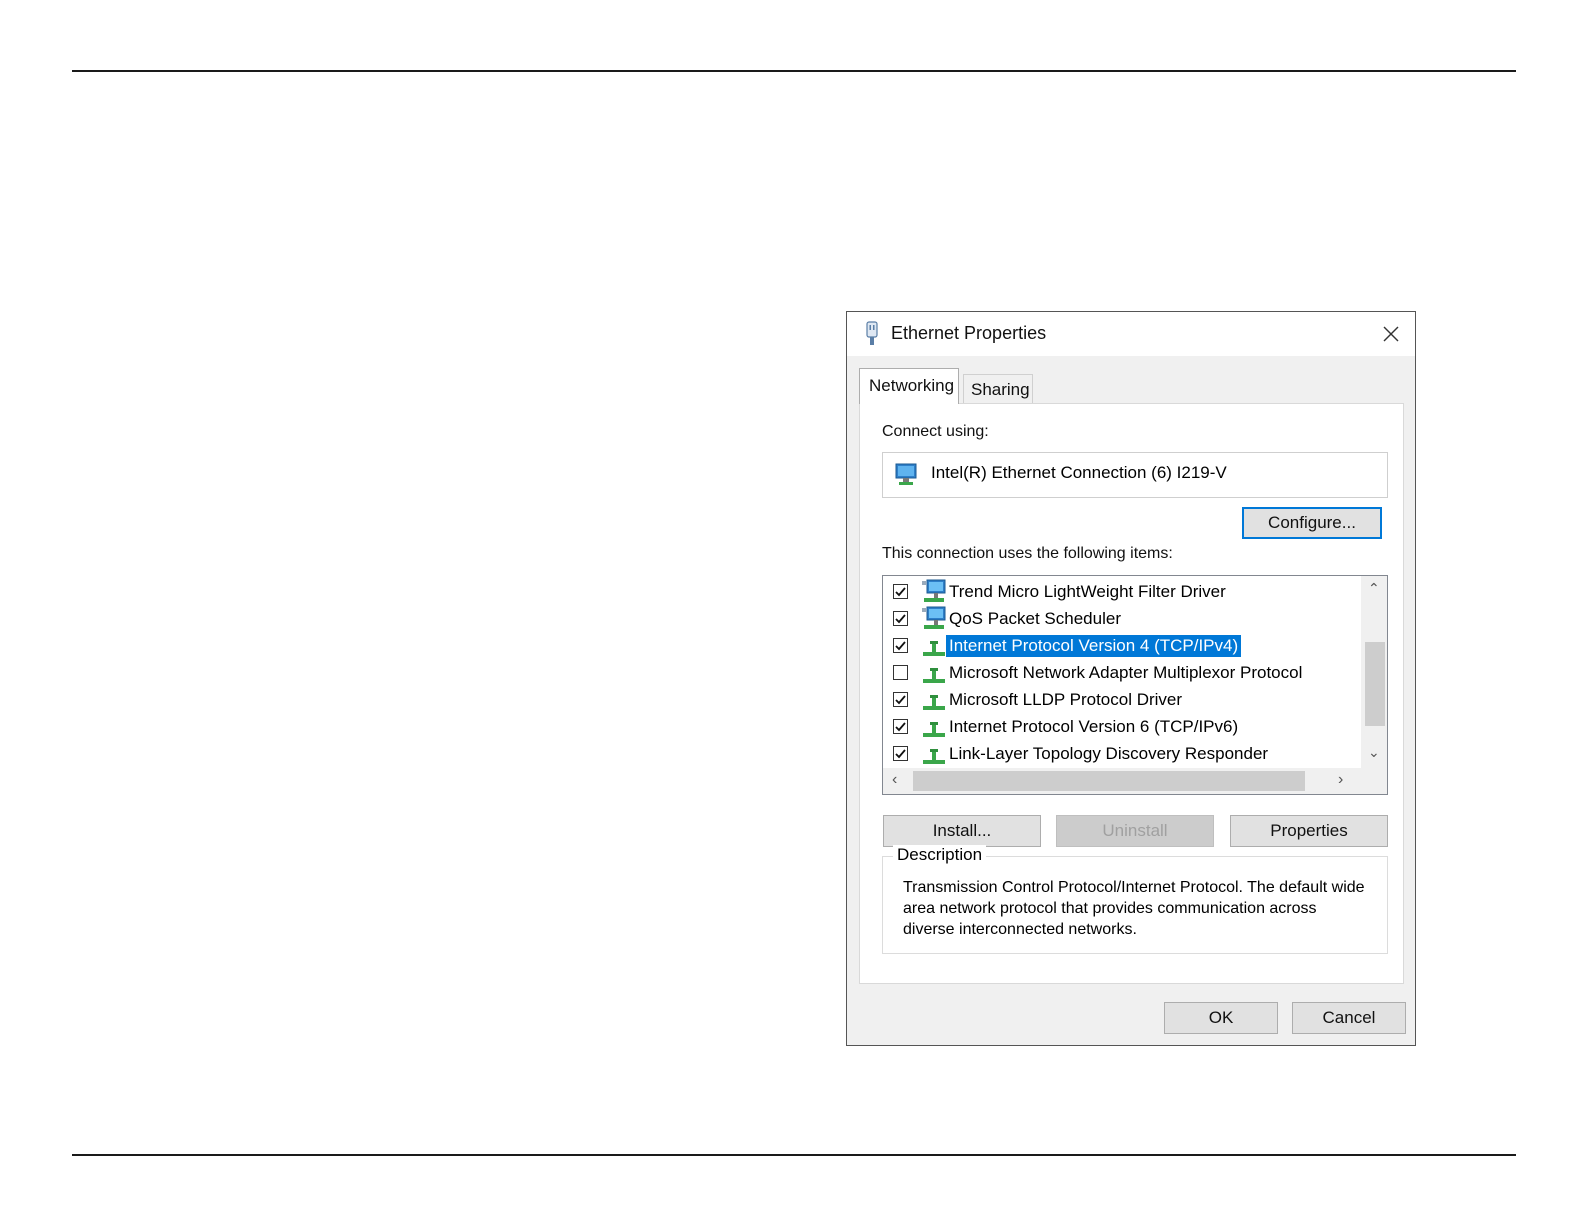 The image size is (1584, 1224). Describe the element at coordinates (794, 1155) in the screenshot. I see `bottom-rule` at that location.